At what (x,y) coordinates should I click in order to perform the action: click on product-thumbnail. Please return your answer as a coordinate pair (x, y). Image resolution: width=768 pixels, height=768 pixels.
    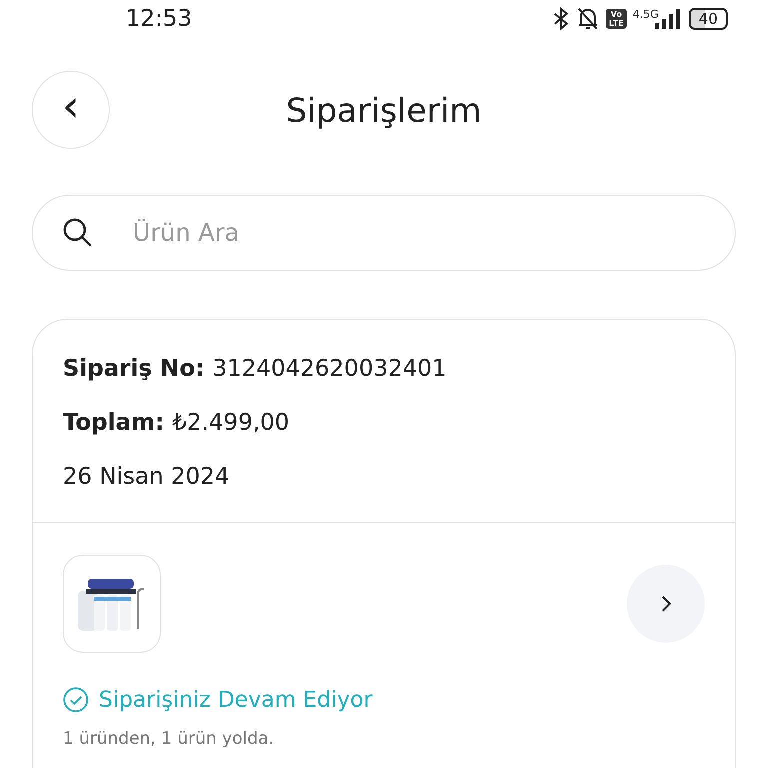
    Looking at the image, I should click on (112, 604).